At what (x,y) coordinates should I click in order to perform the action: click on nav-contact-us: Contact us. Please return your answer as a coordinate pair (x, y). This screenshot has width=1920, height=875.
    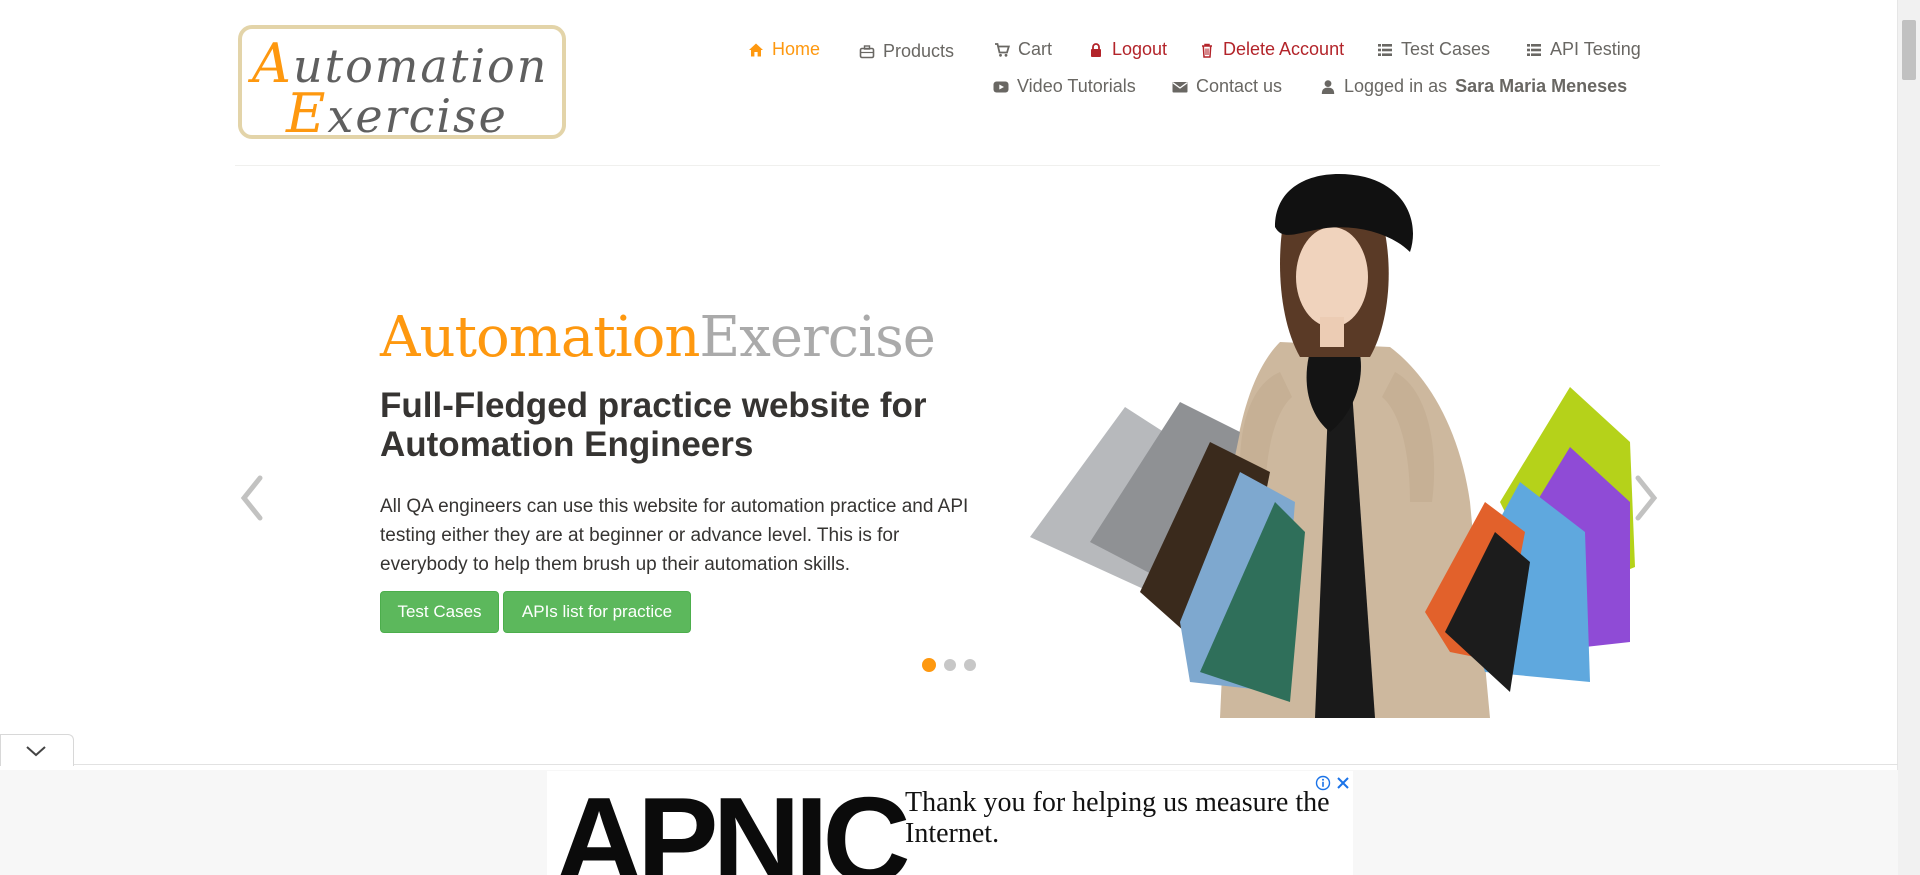
    Looking at the image, I should click on (1227, 86).